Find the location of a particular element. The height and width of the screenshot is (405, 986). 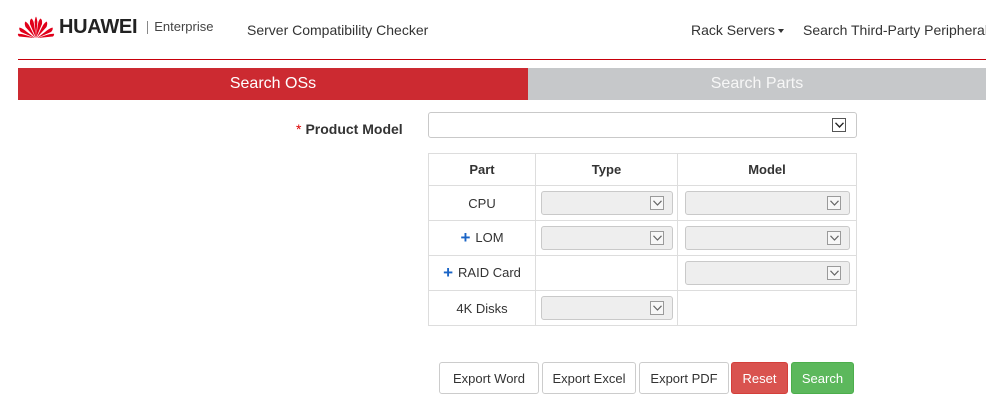

table-row-cpu: CPU is located at coordinates (642, 203).